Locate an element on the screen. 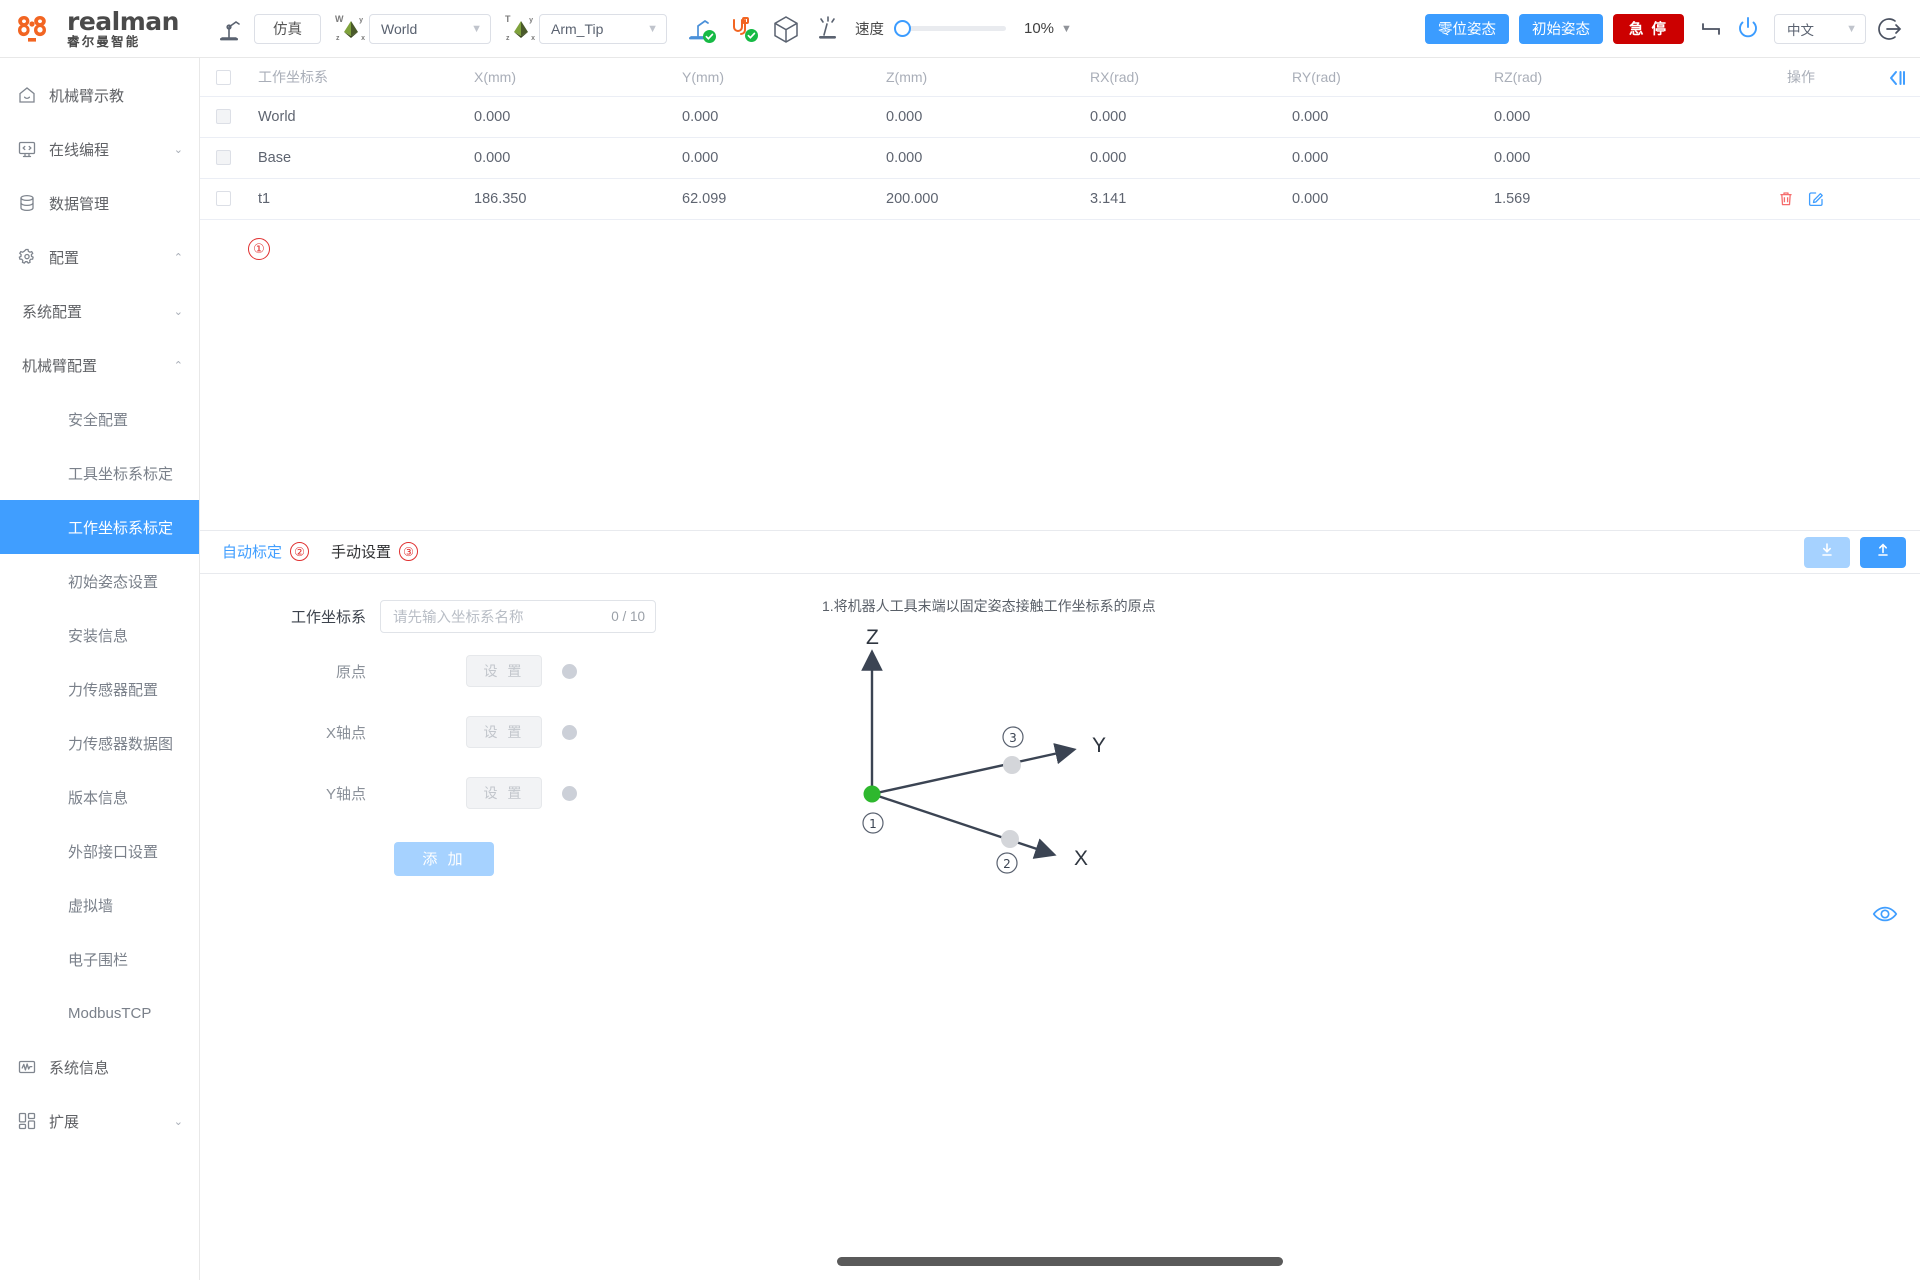 This screenshot has height=1280, width=1920. download-icon is located at coordinates (1827, 552).